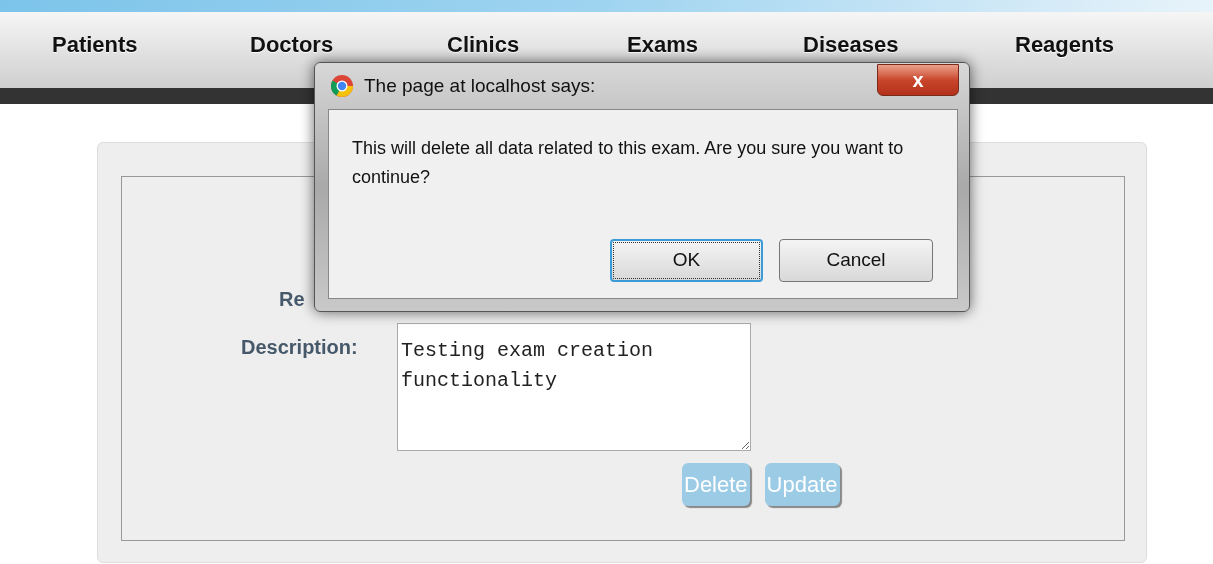 The width and height of the screenshot is (1213, 564). What do you see at coordinates (574, 387) in the screenshot?
I see `description-field: Testing exam creation functionality` at bounding box center [574, 387].